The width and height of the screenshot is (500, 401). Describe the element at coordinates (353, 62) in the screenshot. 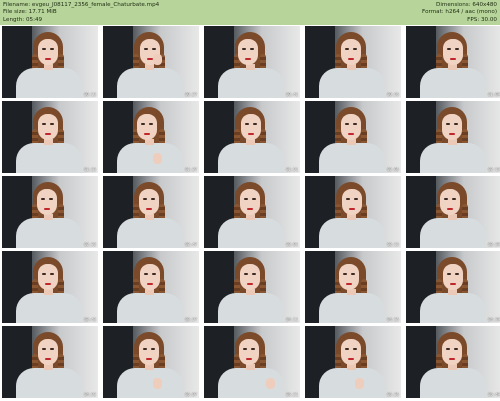

I see `video-thumbnail: 00:55` at that location.